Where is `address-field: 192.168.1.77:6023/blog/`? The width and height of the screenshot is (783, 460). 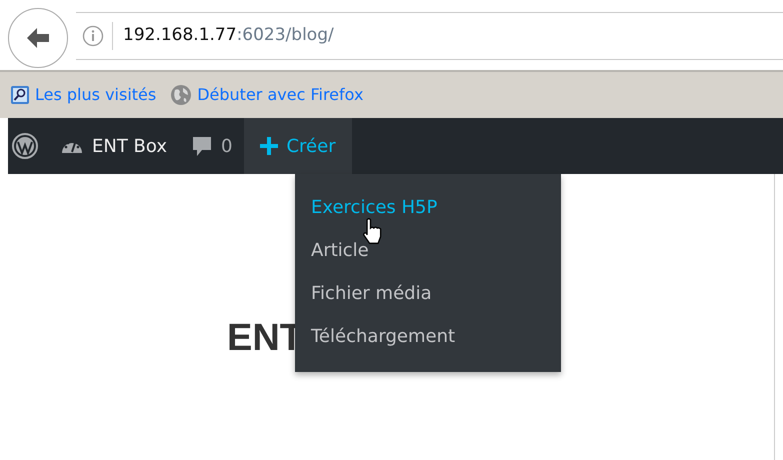 address-field: 192.168.1.77:6023/blog/ is located at coordinates (429, 36).